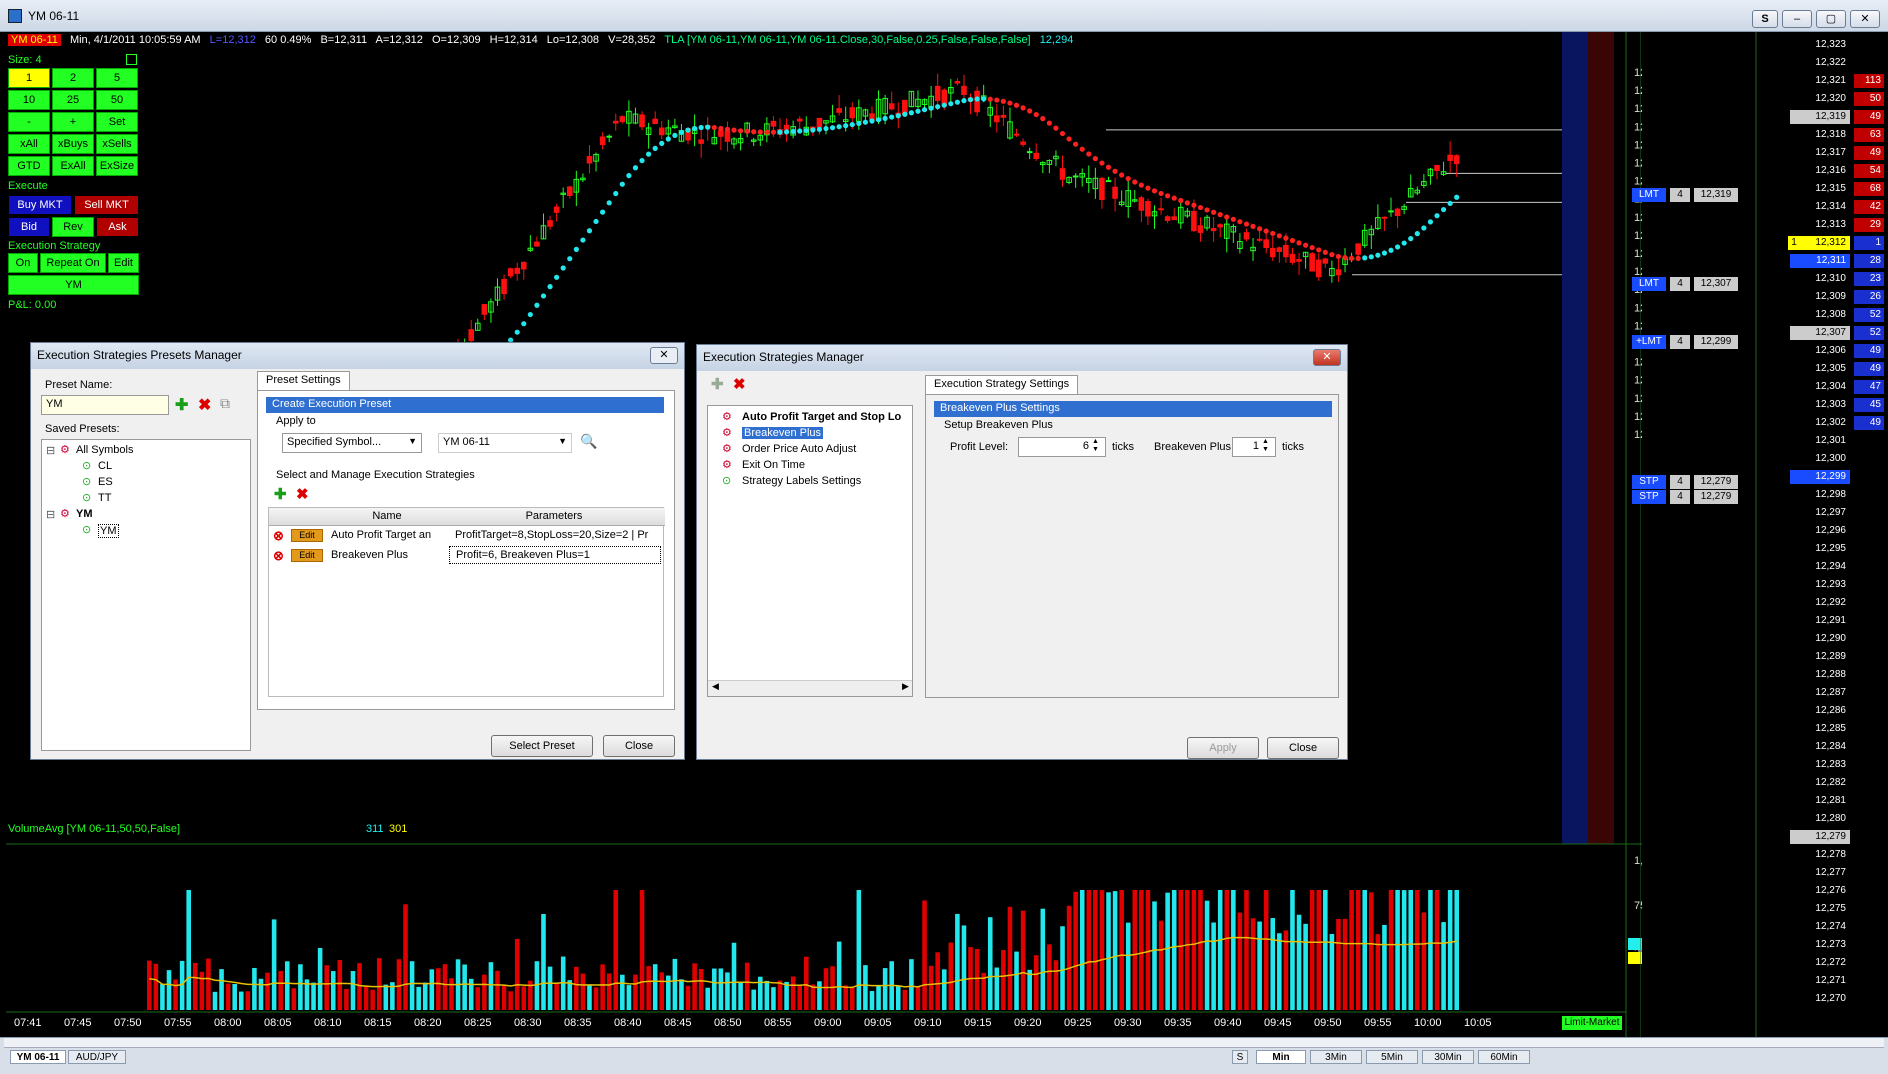 The height and width of the screenshot is (1074, 1888). Describe the element at coordinates (810, 688) in the screenshot. I see `list-hscrollbar` at that location.